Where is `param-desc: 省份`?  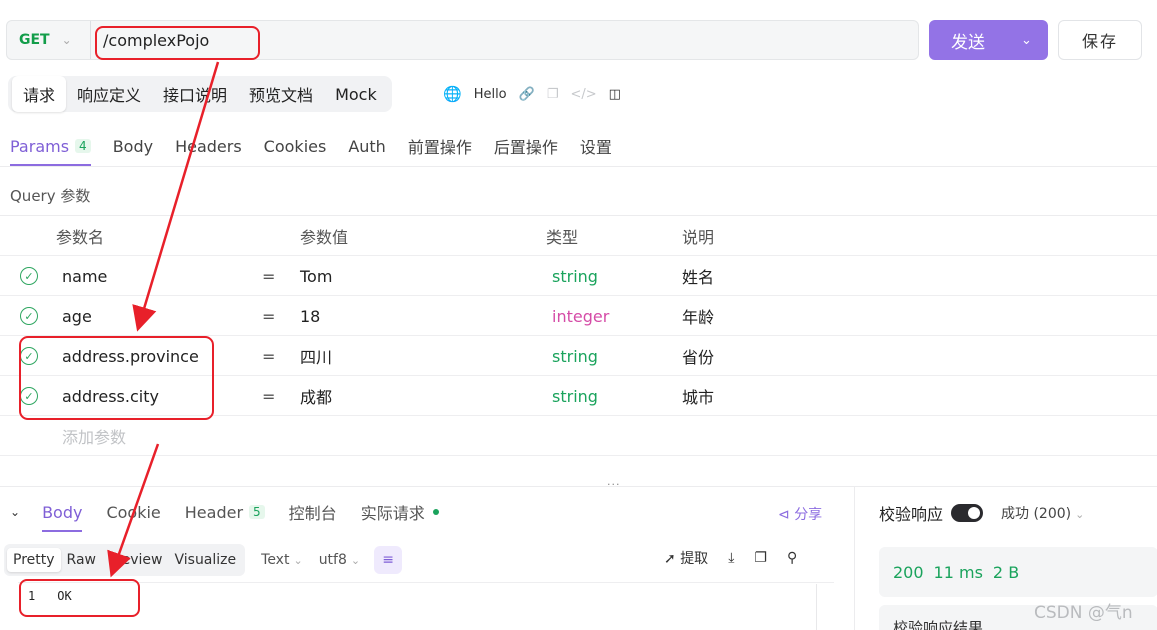 param-desc: 省份 is located at coordinates (698, 356).